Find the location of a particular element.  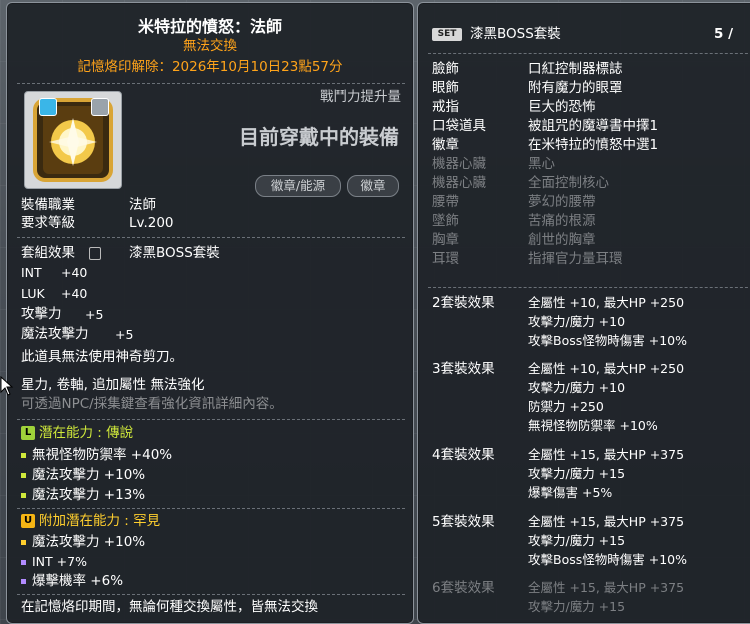

tag-badge-emblem: 徽章 is located at coordinates (373, 186).